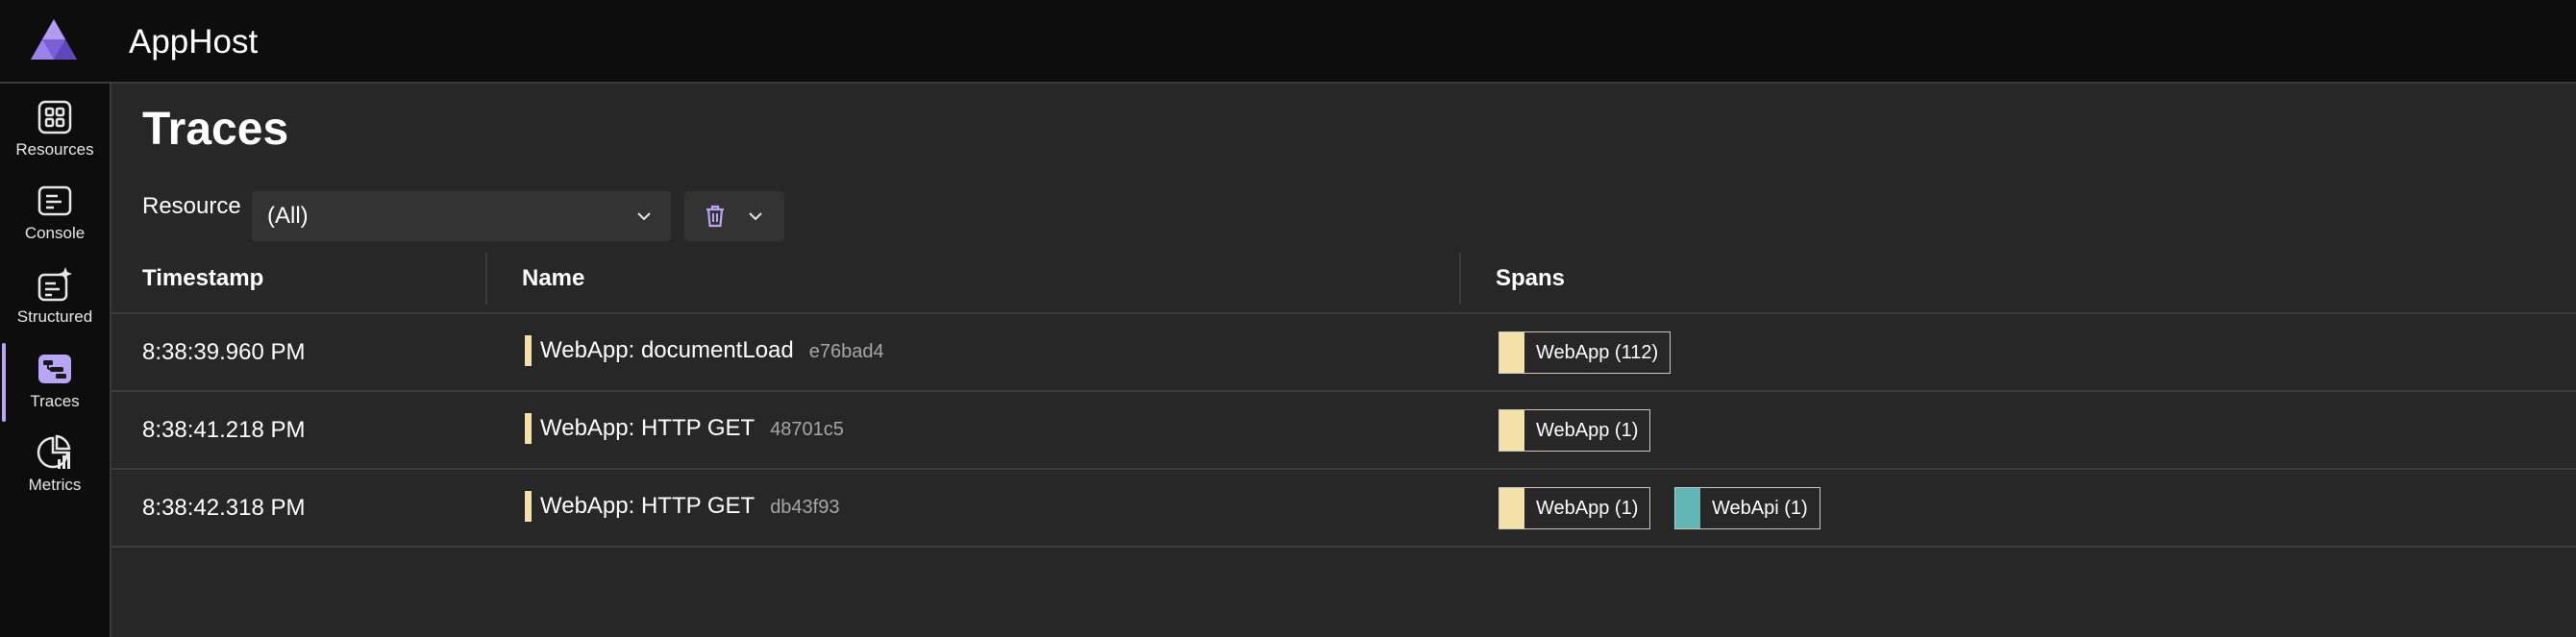  What do you see at coordinates (54, 452) in the screenshot?
I see `metrics-icon` at bounding box center [54, 452].